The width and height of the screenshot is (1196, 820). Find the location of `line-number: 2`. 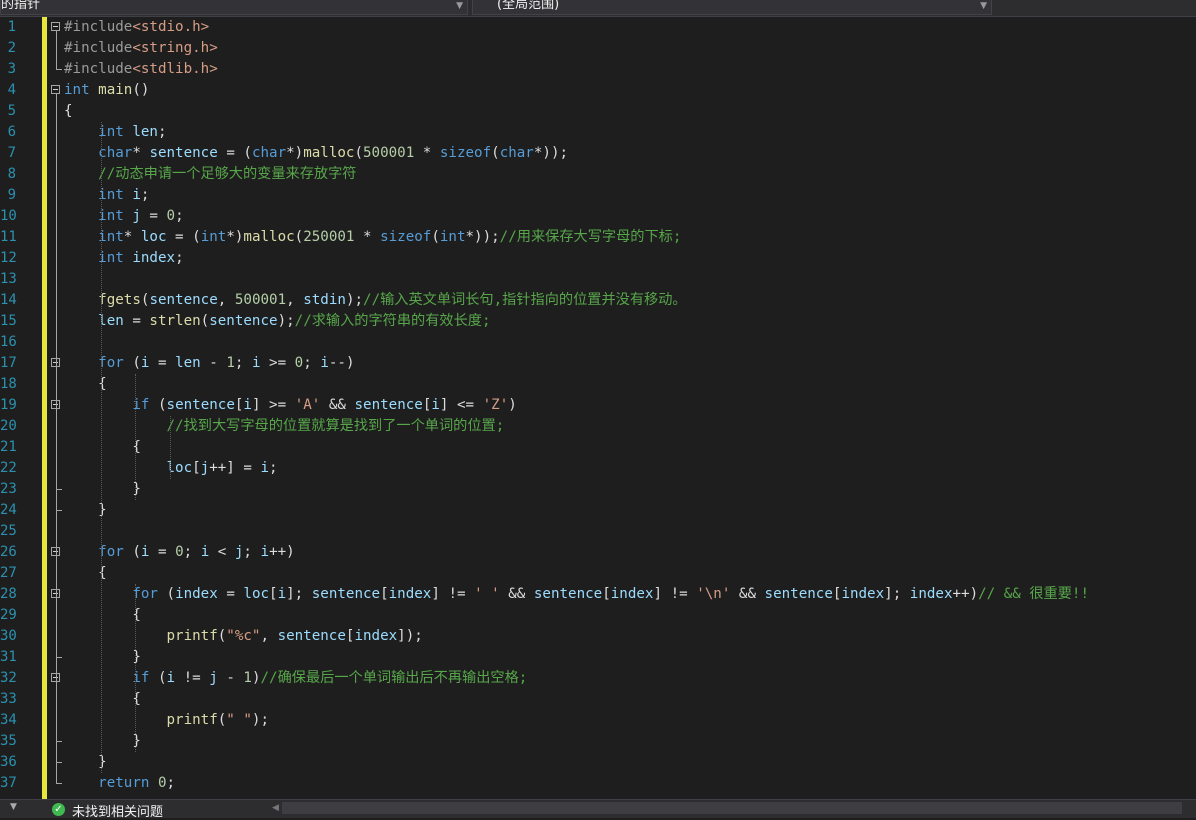

line-number: 2 is located at coordinates (11, 48).